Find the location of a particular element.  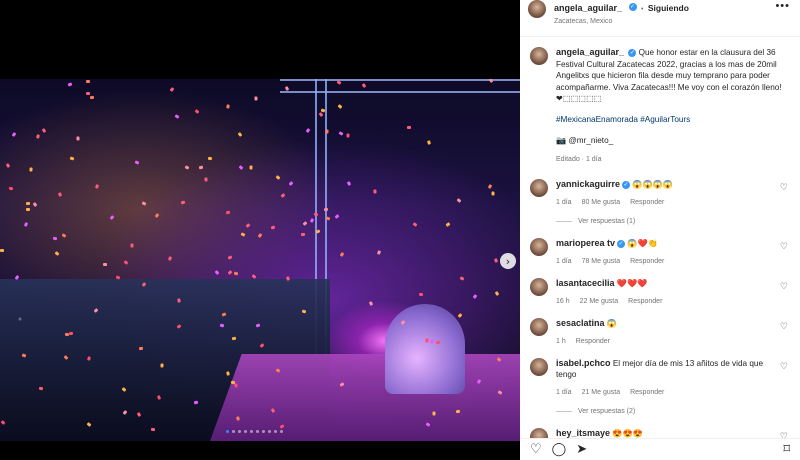

comment-likes: 78 Me gusta is located at coordinates (601, 261).